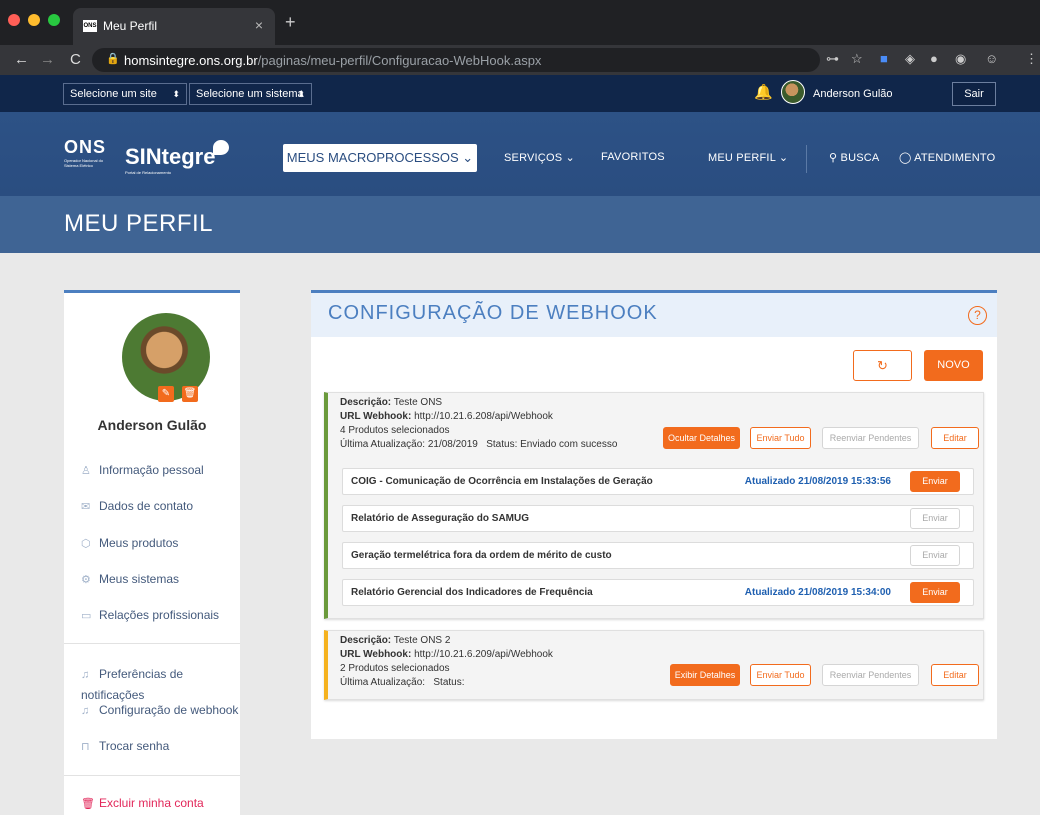 The width and height of the screenshot is (1040, 815). Describe the element at coordinates (86, 580) in the screenshot. I see `gear-icon: ⚙` at that location.